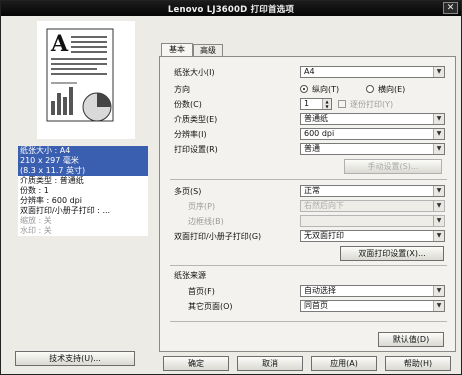 The image size is (462, 375). What do you see at coordinates (316, 305) in the screenshot?
I see `other-pages-value: 同首页` at bounding box center [316, 305].